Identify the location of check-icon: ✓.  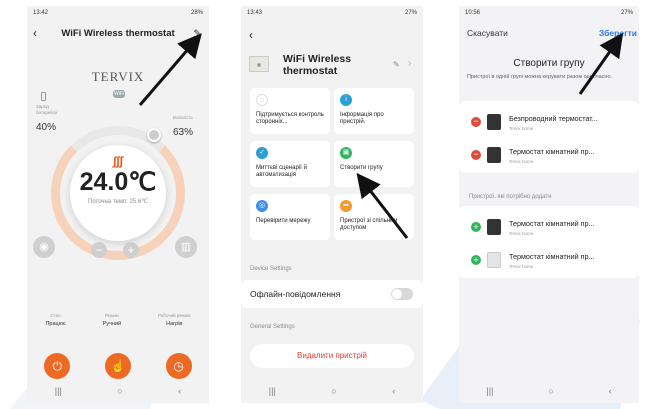
(262, 153).